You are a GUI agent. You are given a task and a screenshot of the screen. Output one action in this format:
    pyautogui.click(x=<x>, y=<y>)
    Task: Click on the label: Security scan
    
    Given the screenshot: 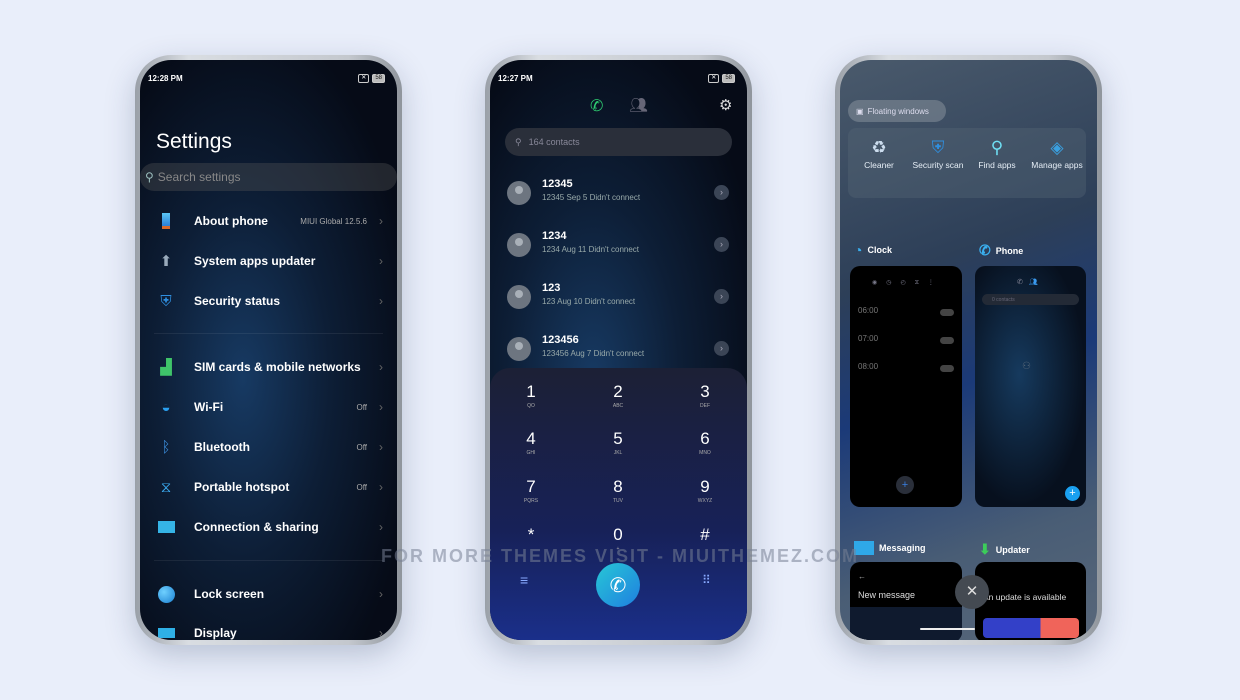 What is the action you would take?
    pyautogui.click(x=938, y=165)
    